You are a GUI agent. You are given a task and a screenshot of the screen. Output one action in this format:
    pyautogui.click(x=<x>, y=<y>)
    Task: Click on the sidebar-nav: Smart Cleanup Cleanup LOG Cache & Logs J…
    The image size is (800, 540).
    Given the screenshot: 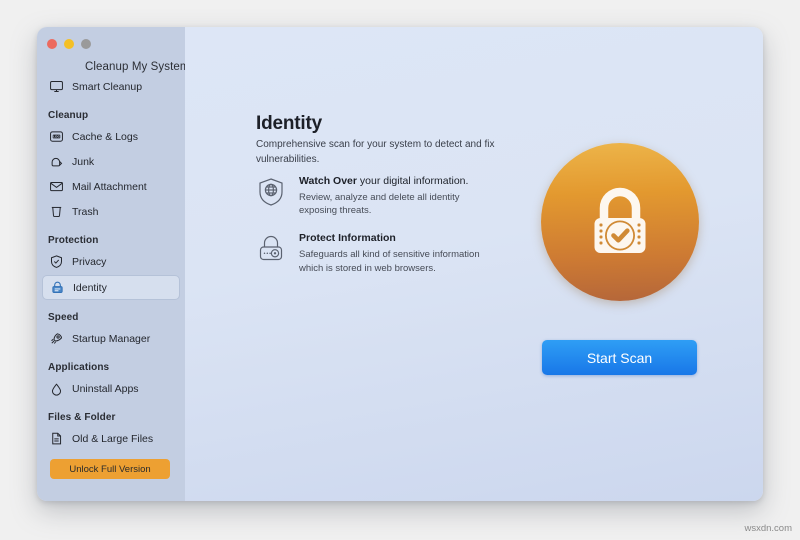 What is the action you would take?
    pyautogui.click(x=111, y=262)
    